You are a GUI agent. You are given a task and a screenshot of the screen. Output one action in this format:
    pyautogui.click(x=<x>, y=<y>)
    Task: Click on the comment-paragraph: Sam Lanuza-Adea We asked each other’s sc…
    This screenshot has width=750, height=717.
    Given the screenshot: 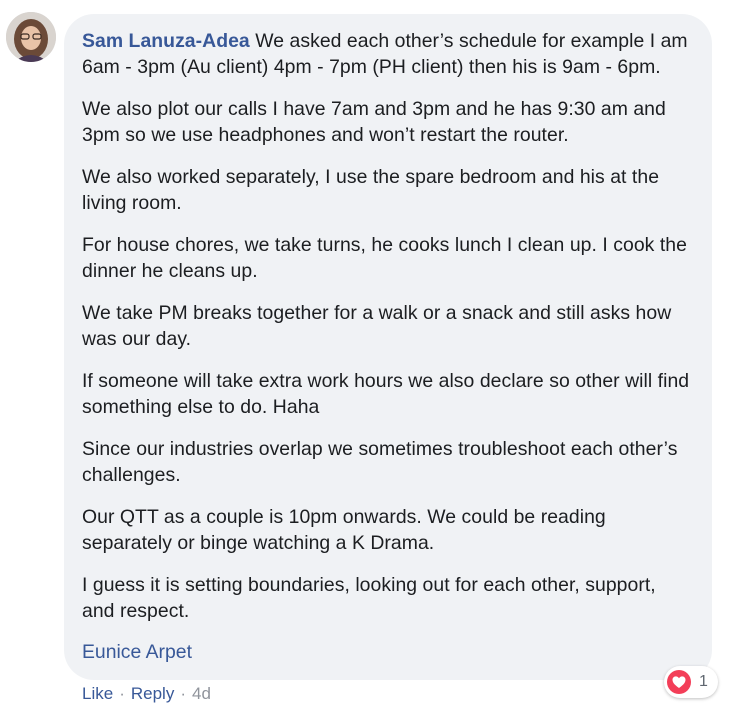 What is the action you would take?
    pyautogui.click(x=387, y=54)
    